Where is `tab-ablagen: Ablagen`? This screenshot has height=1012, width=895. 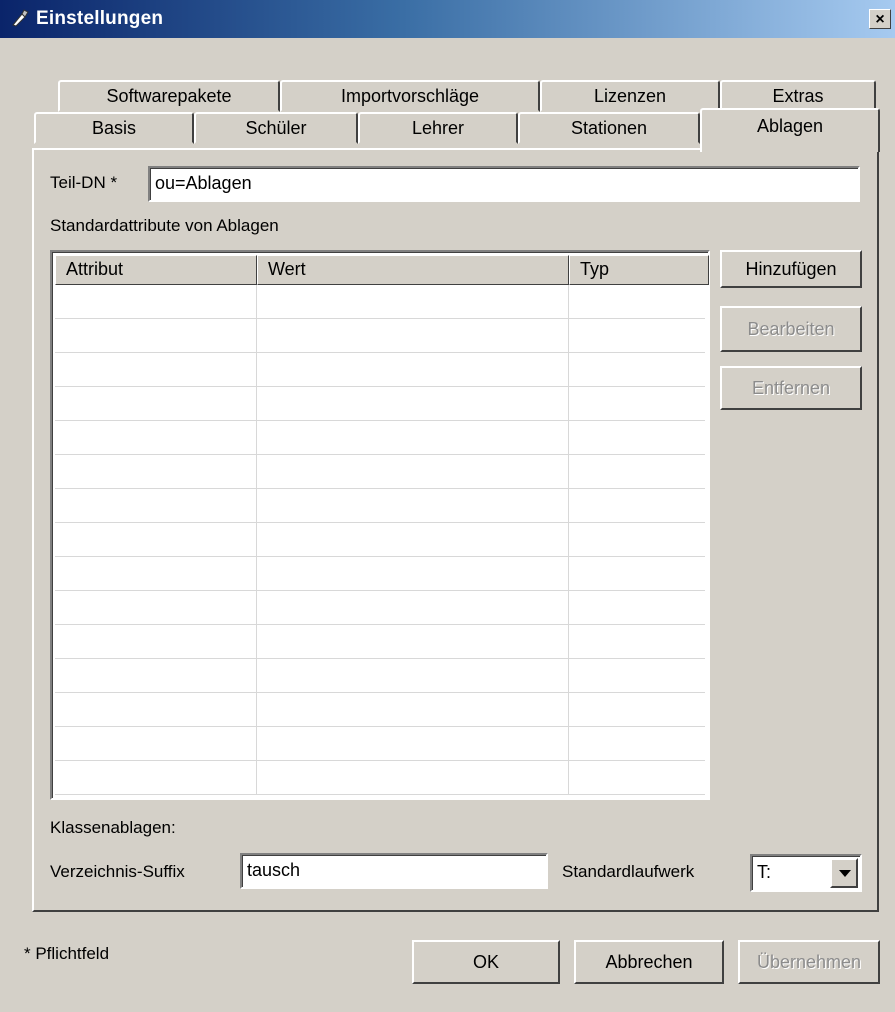
tab-ablagen: Ablagen is located at coordinates (790, 130).